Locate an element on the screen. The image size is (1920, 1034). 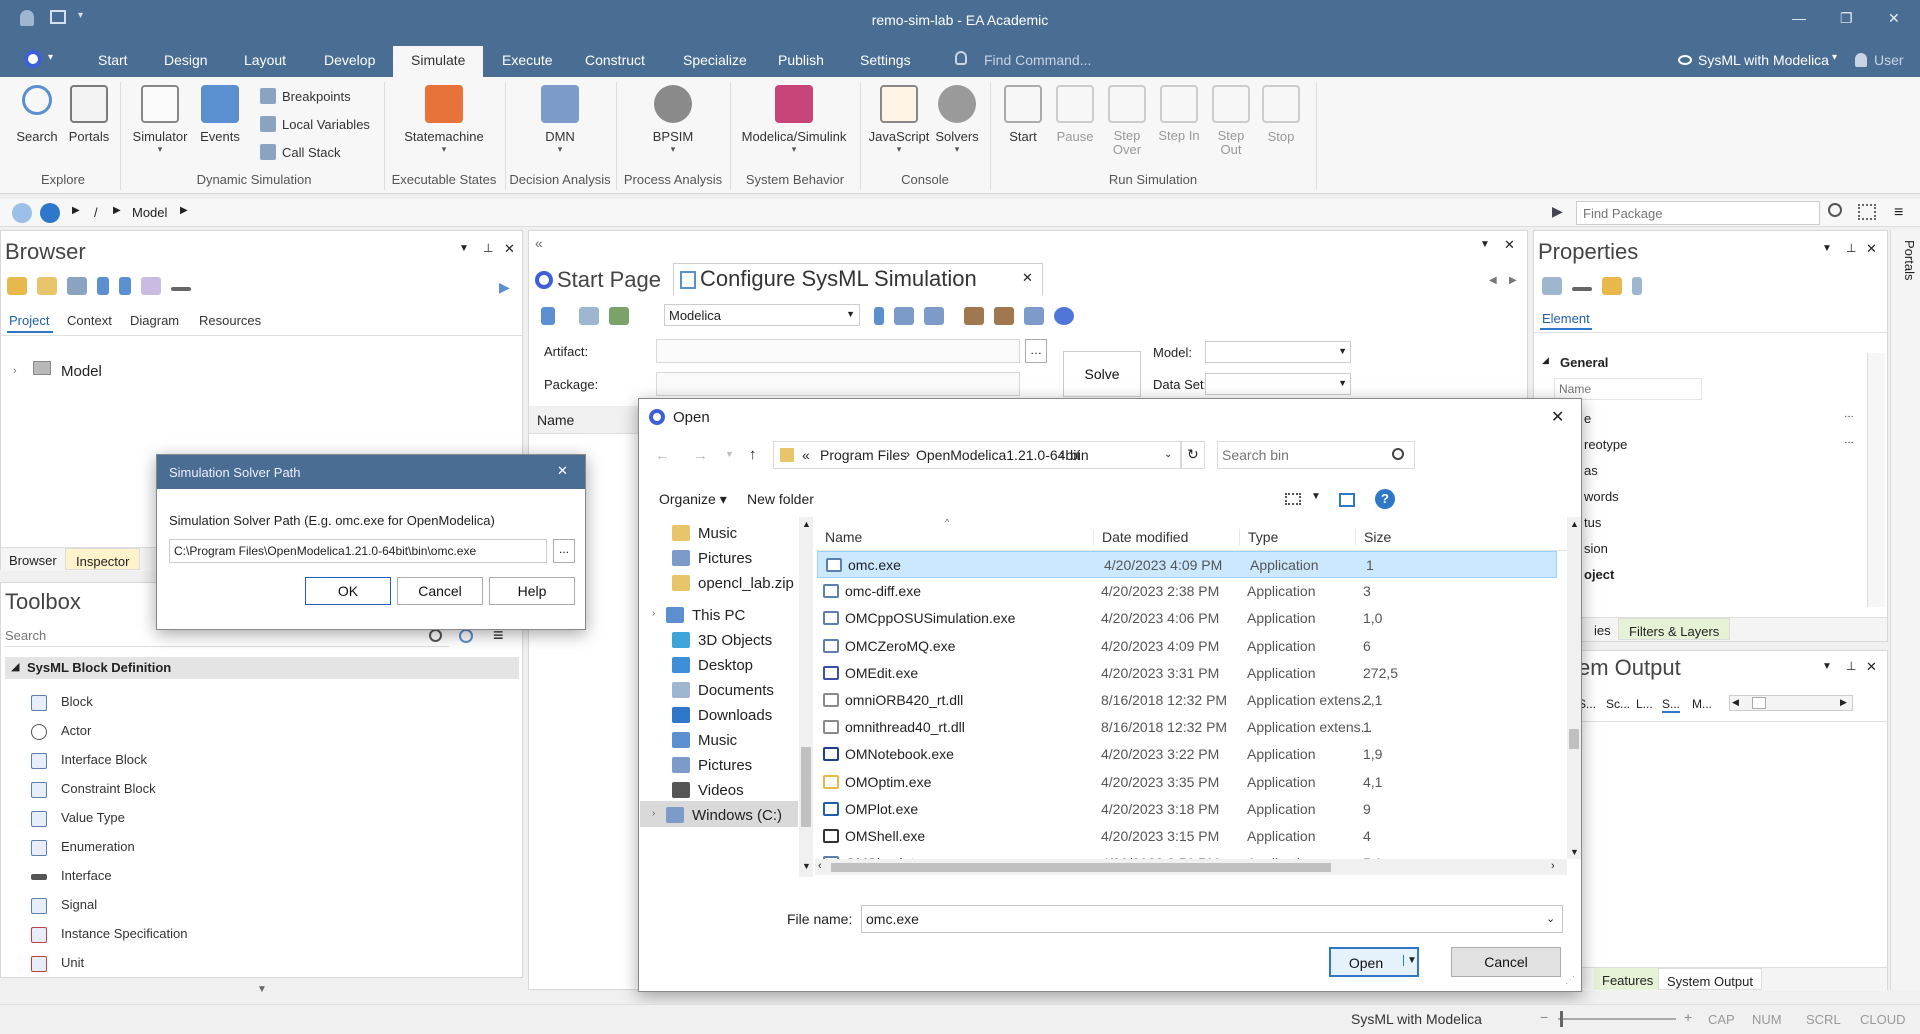
pause-ribbon-button: Pause is located at coordinates (1075, 114).